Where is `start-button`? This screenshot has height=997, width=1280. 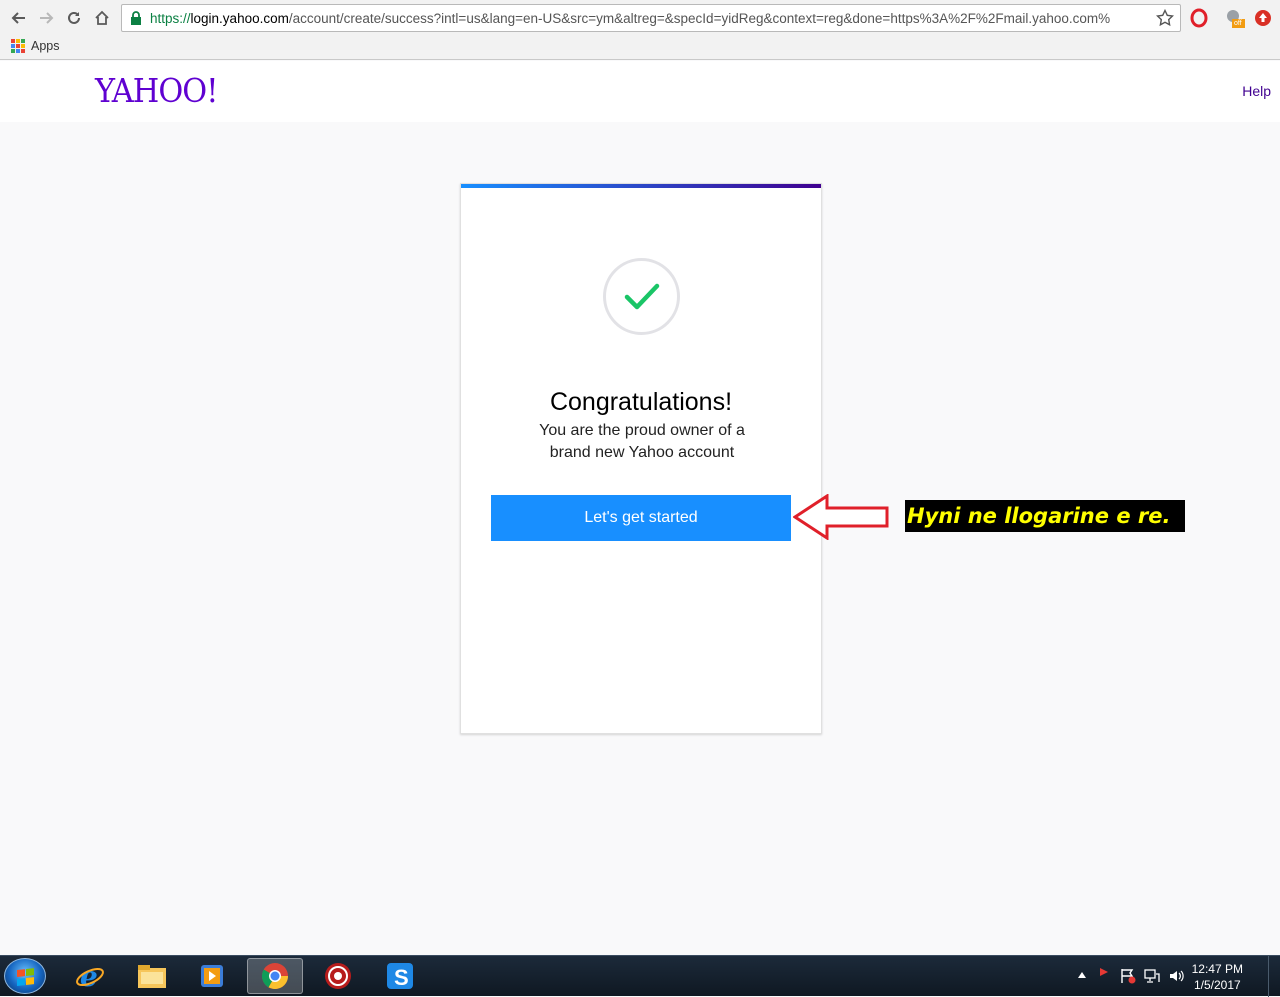
start-button is located at coordinates (25, 976).